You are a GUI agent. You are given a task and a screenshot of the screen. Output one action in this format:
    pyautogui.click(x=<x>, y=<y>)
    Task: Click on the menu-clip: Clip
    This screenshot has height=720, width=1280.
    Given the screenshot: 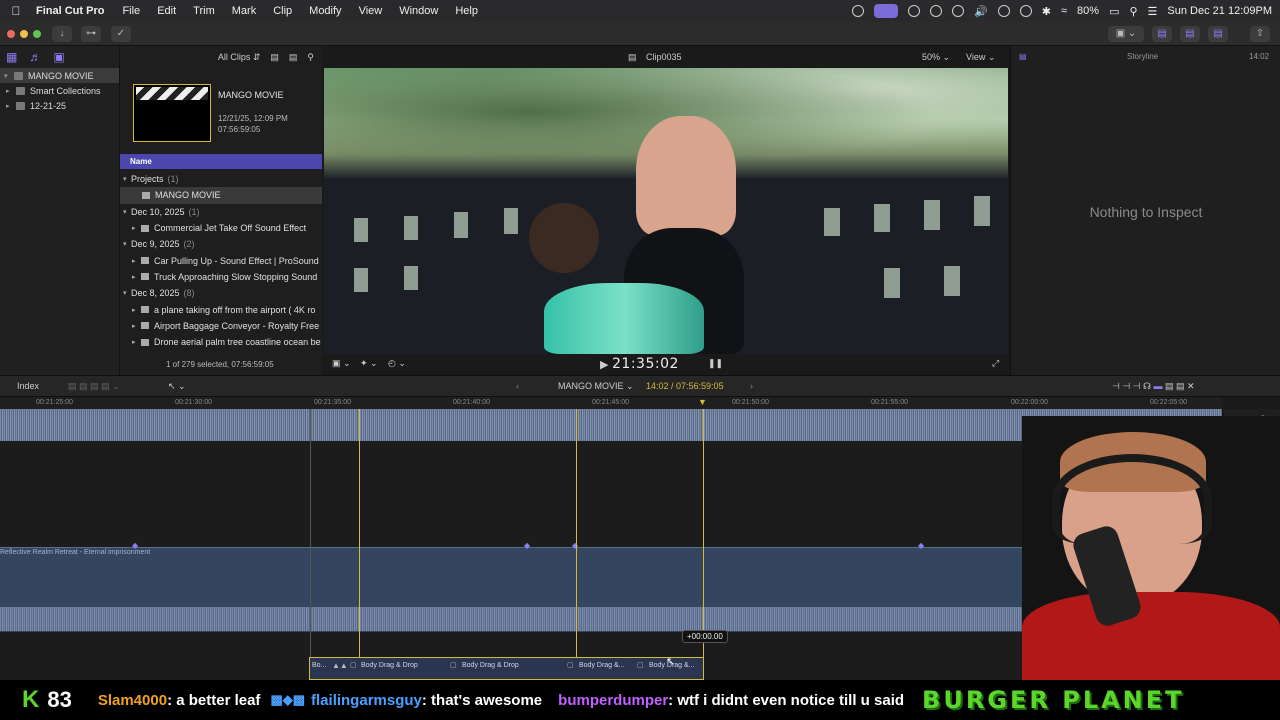 What is the action you would take?
    pyautogui.click(x=282, y=11)
    